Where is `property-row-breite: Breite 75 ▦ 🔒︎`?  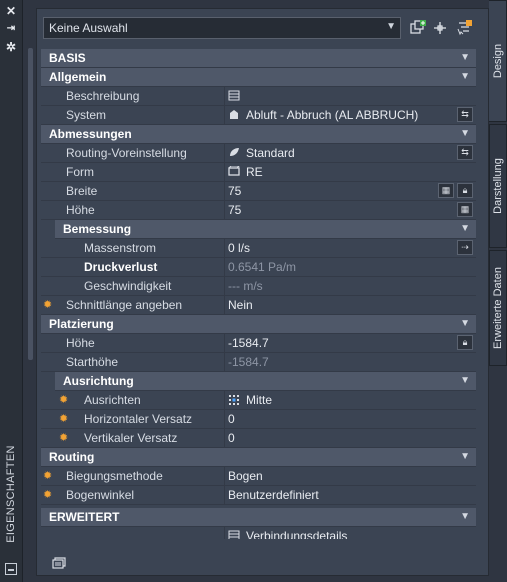
property-row-breite: Breite 75 ▦ 🔒︎ is located at coordinates (258, 191).